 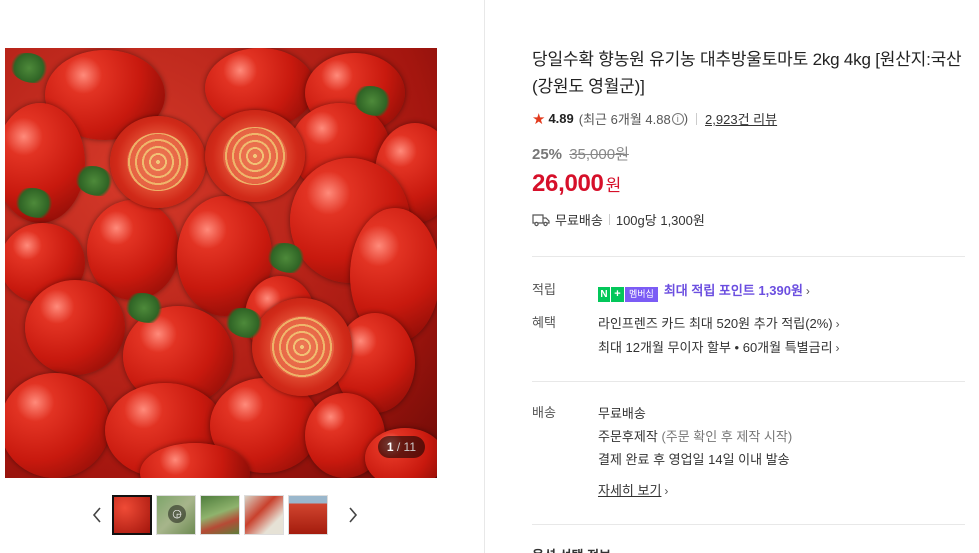 What do you see at coordinates (704, 291) in the screenshot?
I see `points-link: N + 멤버십 최대 적립 포인트 1,390원 ›` at bounding box center [704, 291].